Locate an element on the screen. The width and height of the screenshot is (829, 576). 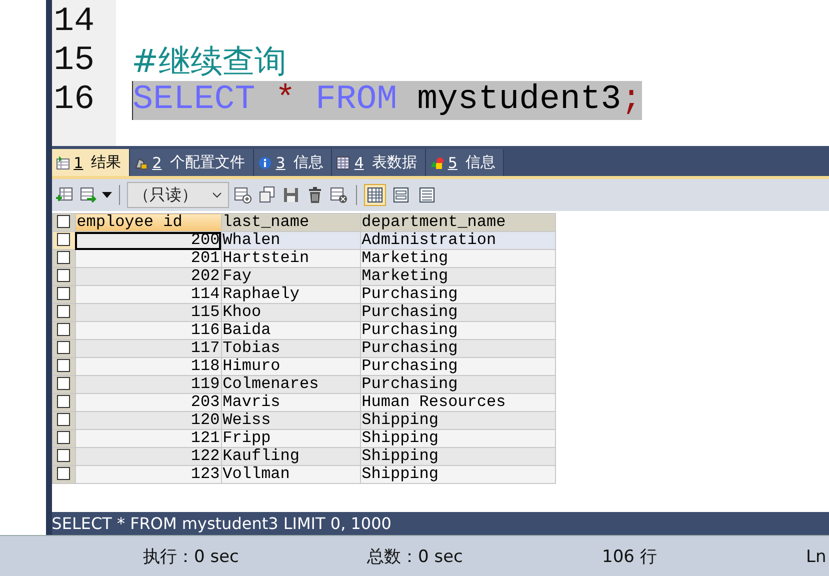
grid-icon is located at coordinates (63, 163).